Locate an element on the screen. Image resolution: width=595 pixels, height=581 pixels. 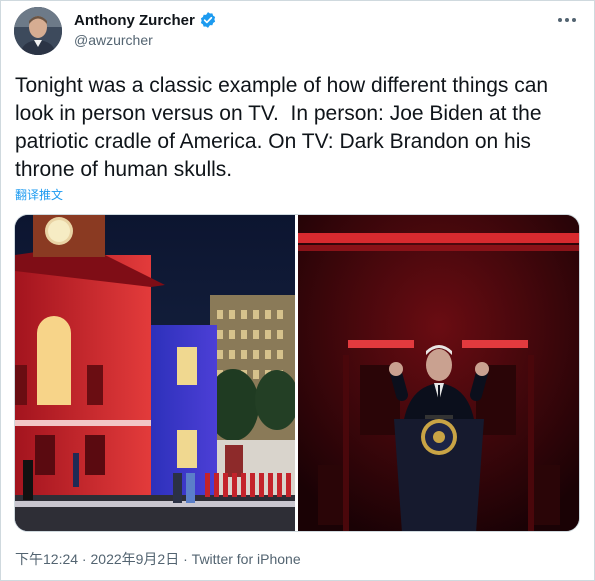
date-text: 2022年9月2日 is located at coordinates (135, 559).